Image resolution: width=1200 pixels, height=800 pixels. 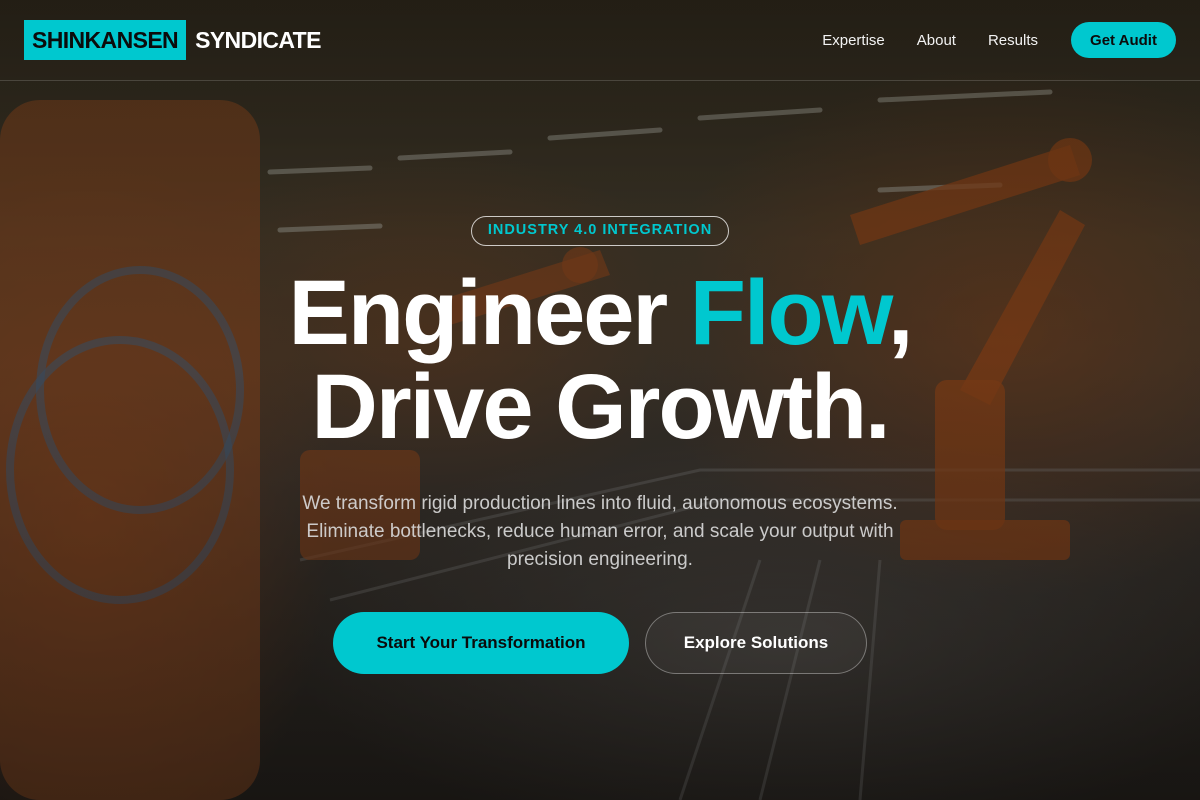 What do you see at coordinates (1123, 40) in the screenshot?
I see `get-audit-button: Get Audit` at bounding box center [1123, 40].